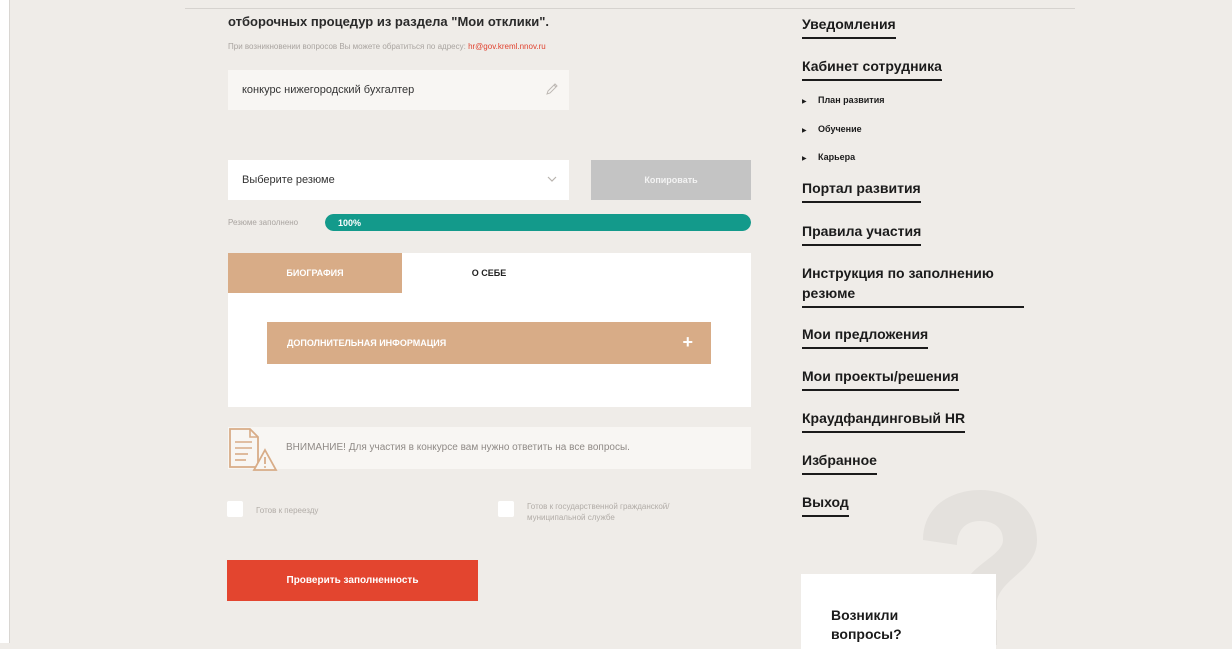  Describe the element at coordinates (235, 509) in the screenshot. I see `relocation-checkbox` at that location.